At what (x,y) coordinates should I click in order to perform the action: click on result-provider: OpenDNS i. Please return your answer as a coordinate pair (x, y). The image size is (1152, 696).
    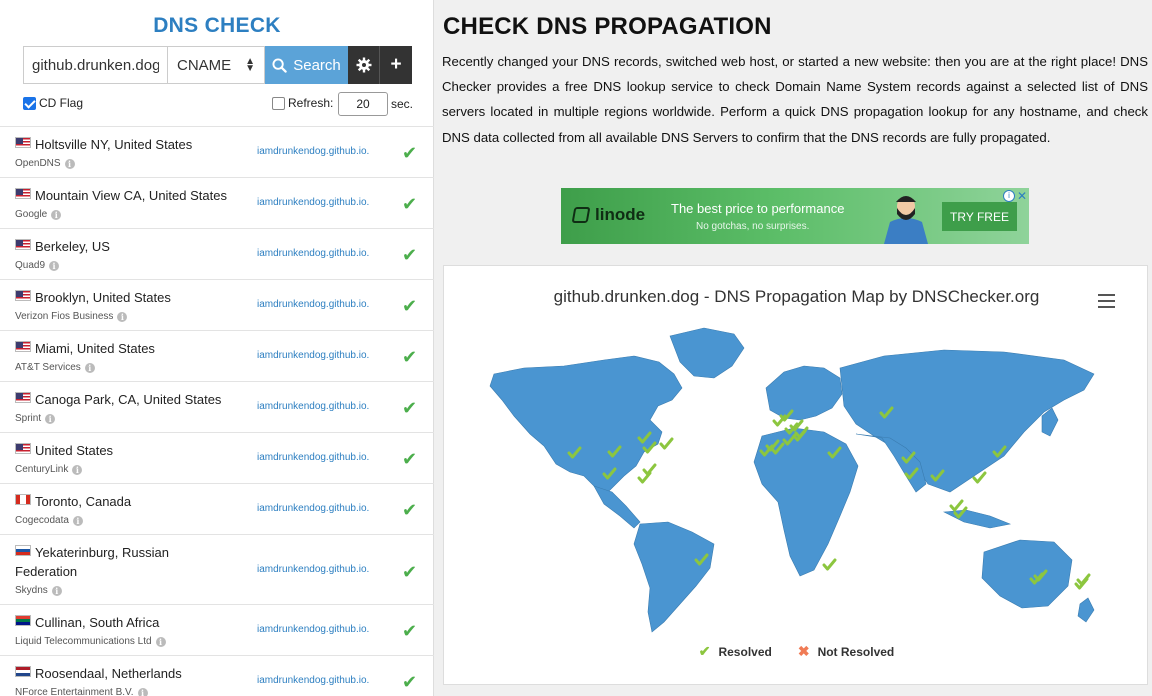
    Looking at the image, I should click on (45, 163).